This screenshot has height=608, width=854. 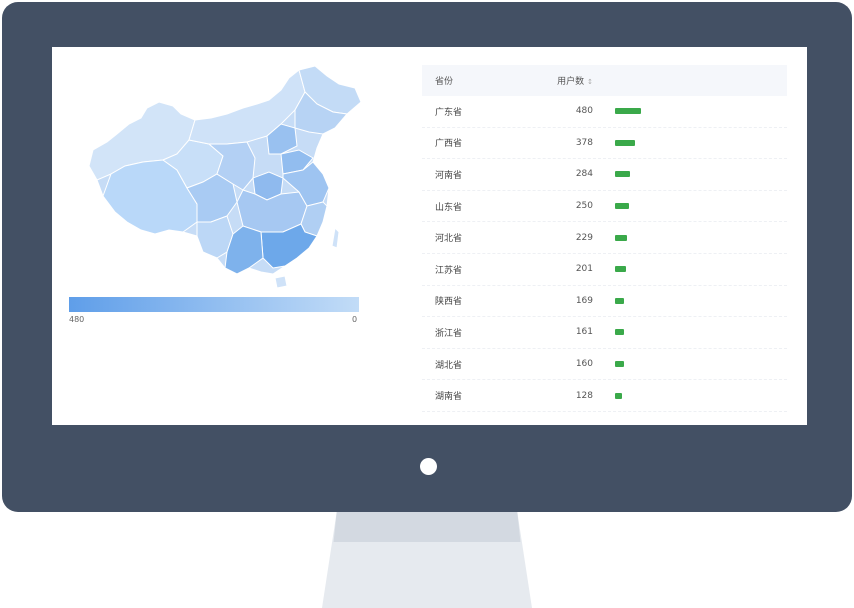 I want to click on legend-min-label: 480, so click(x=77, y=319).